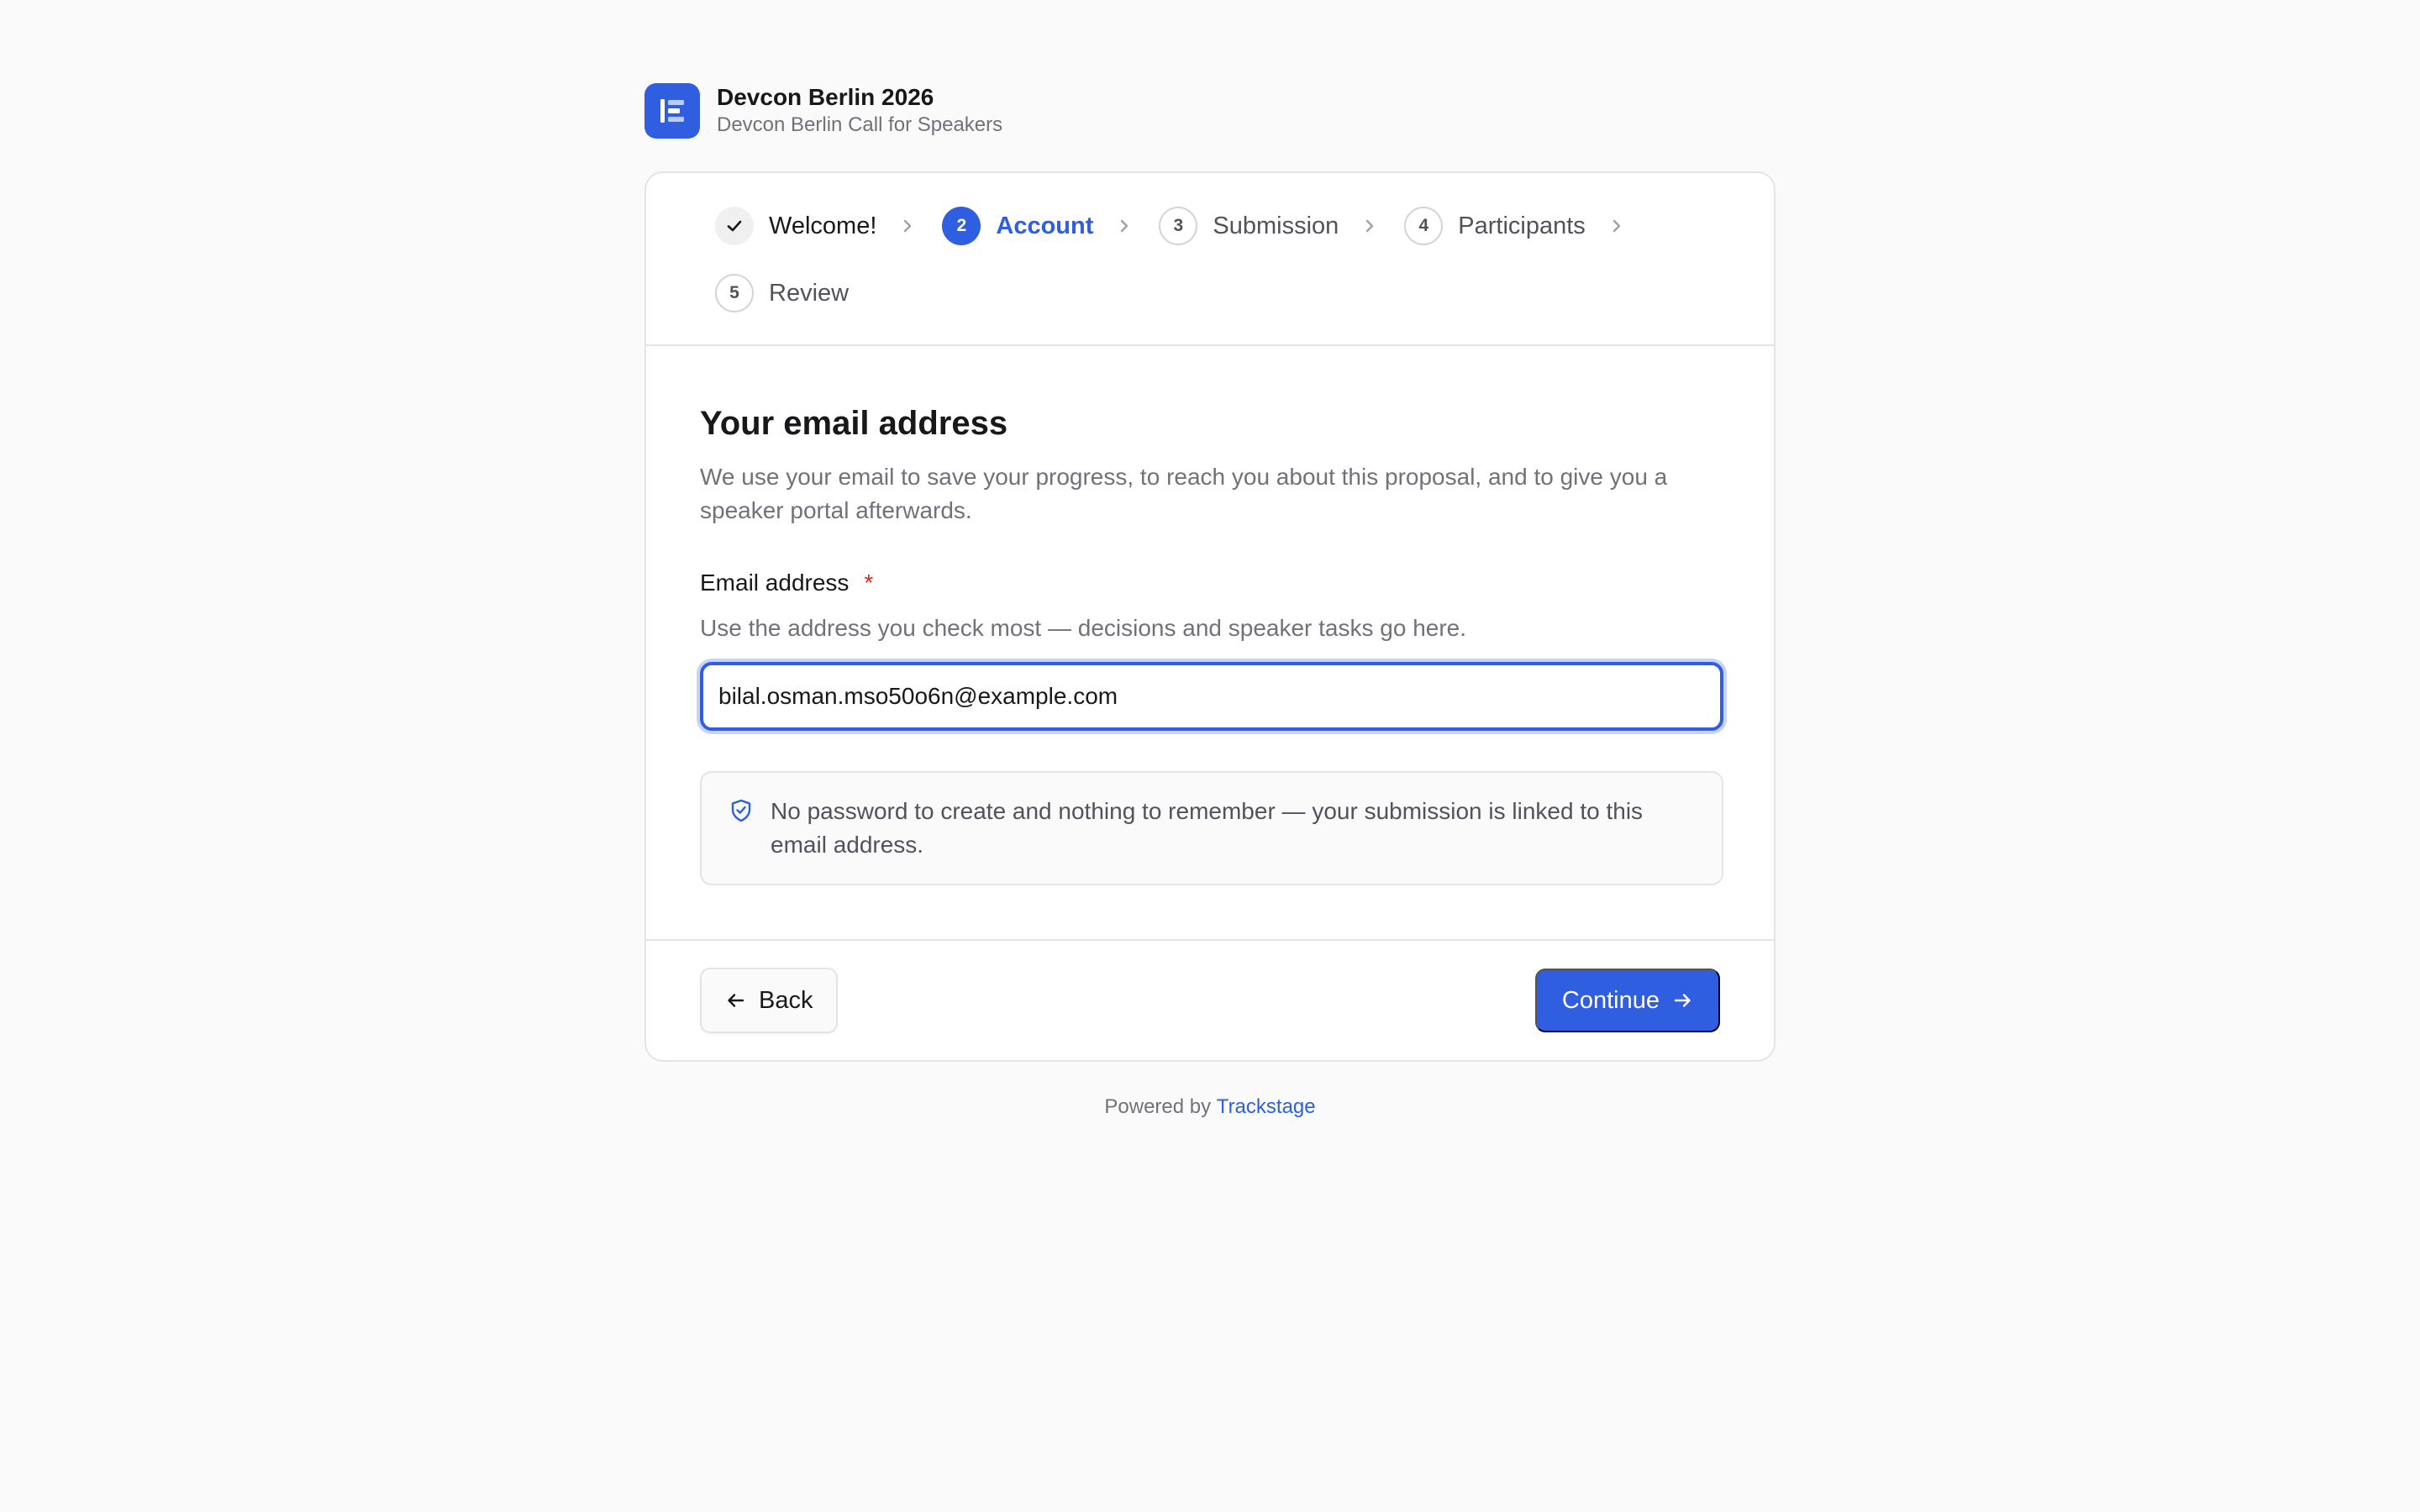  I want to click on back-button: Back, so click(769, 1000).